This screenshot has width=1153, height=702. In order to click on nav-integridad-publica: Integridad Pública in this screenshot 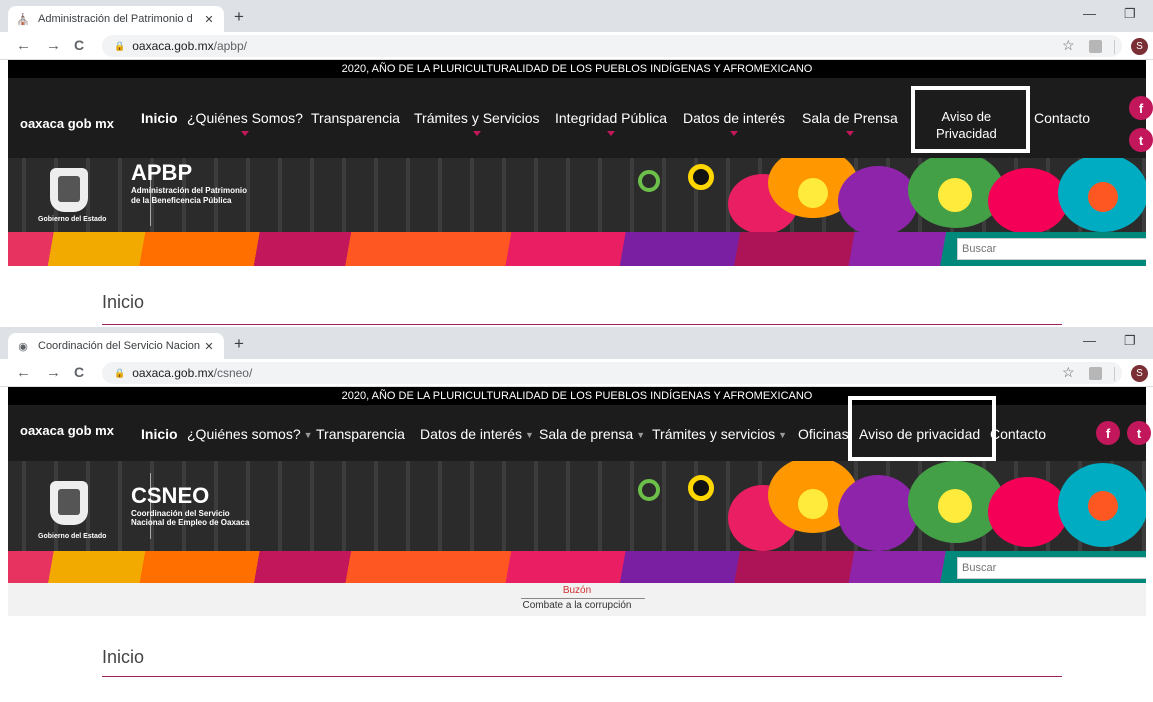, I will do `click(611, 123)`.